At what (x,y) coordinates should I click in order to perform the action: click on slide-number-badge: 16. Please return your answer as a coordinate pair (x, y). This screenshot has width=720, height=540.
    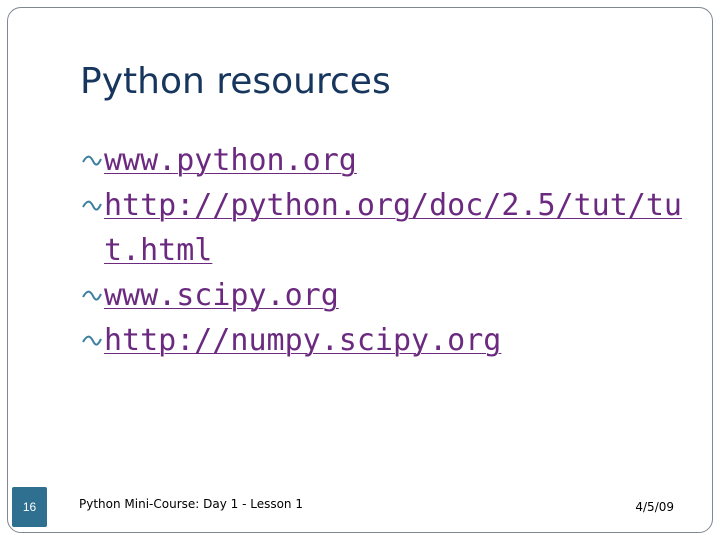
    Looking at the image, I should click on (29, 507).